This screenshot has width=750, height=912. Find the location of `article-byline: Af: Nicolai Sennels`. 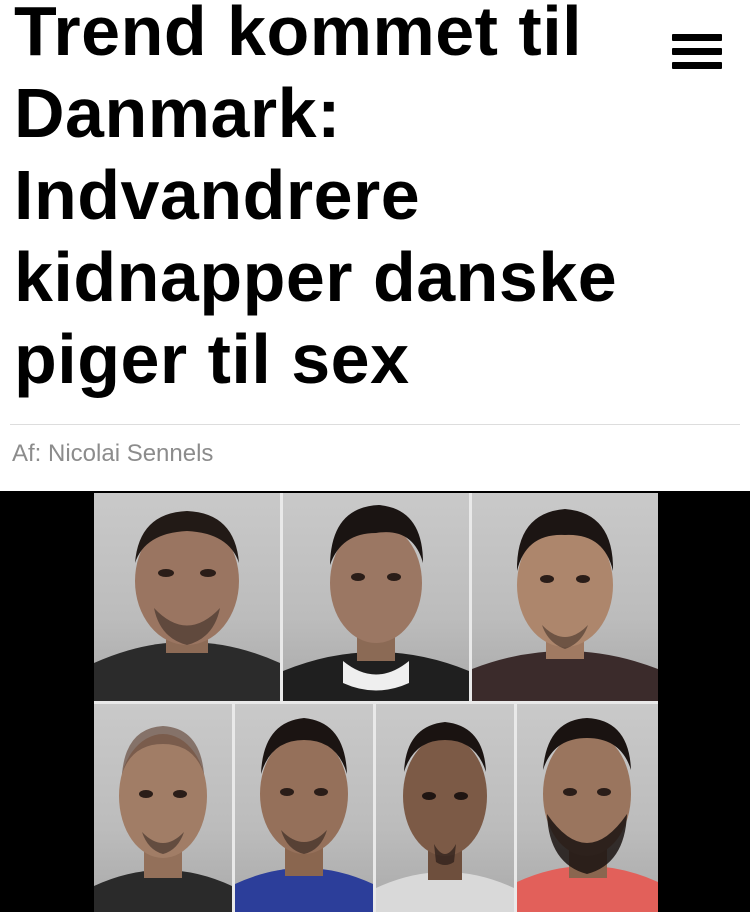

article-byline: Af: Nicolai Sennels is located at coordinates (113, 453).